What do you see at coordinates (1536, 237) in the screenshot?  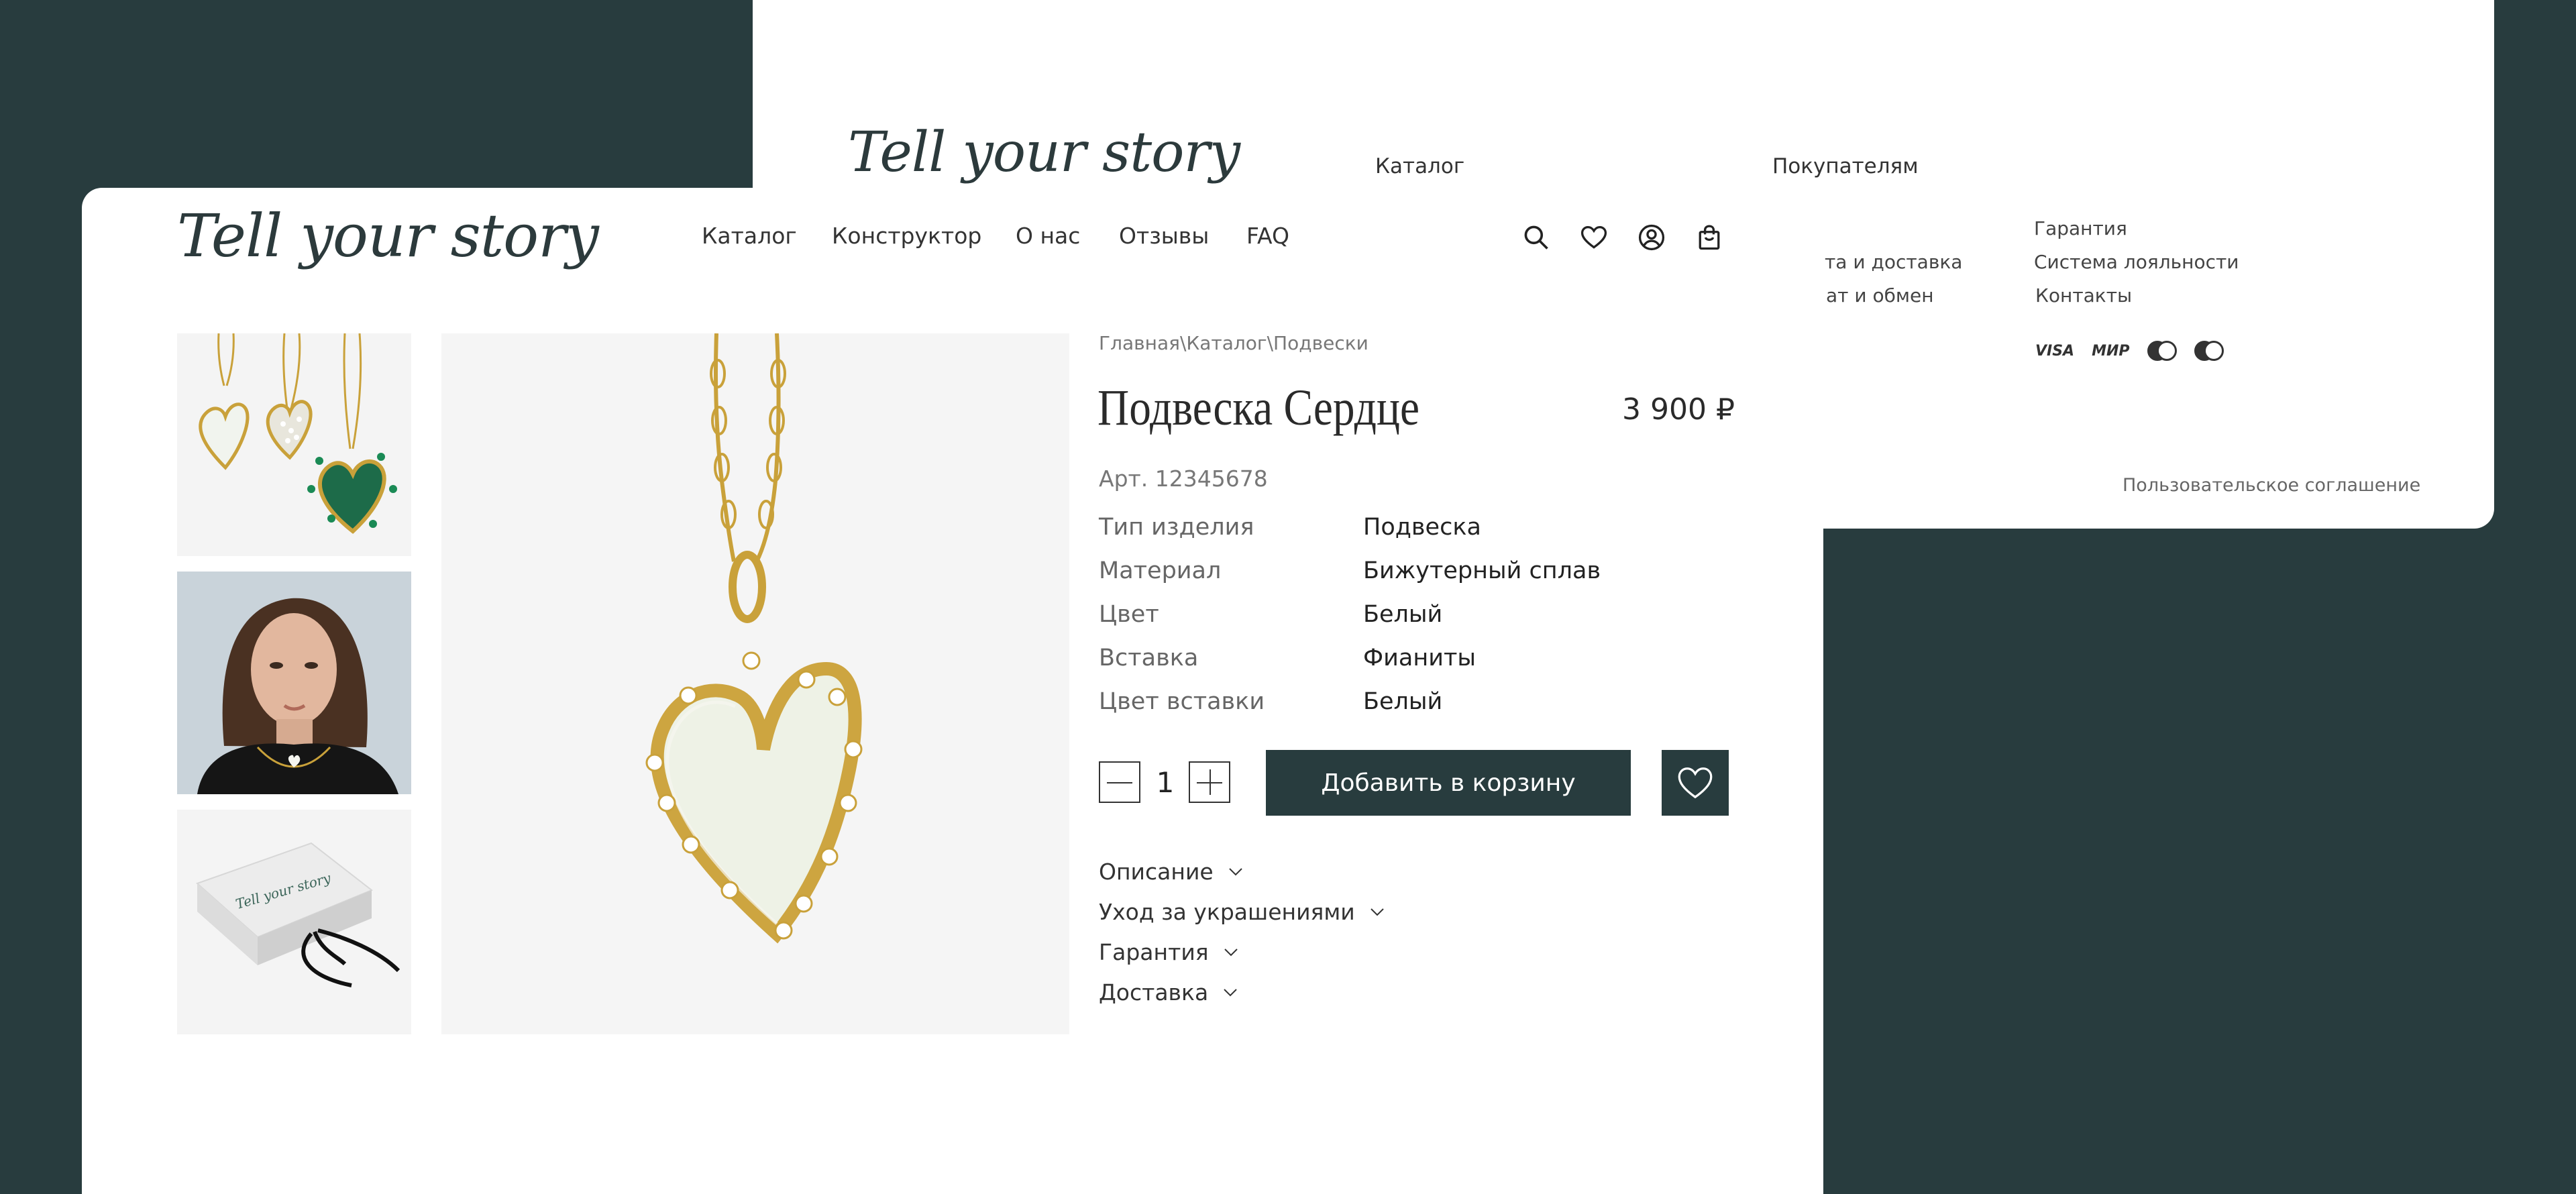 I see `search-icon` at bounding box center [1536, 237].